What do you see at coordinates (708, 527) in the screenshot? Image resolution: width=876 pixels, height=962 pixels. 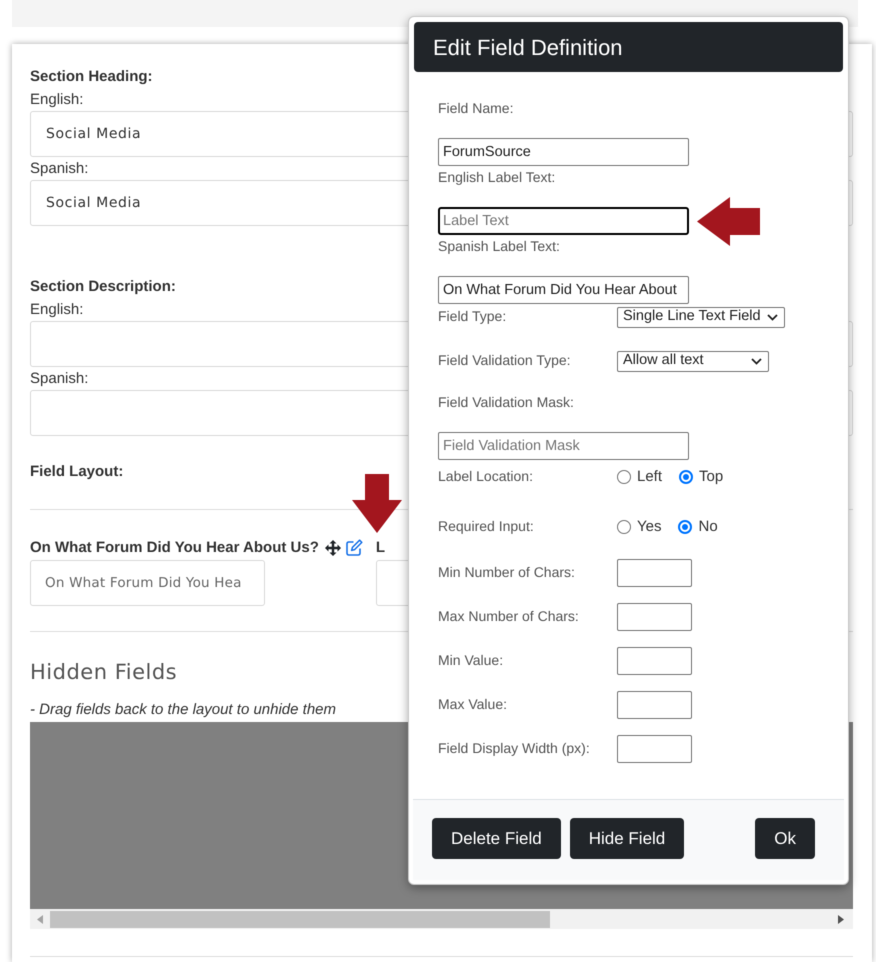 I see `radio-option-label: No` at bounding box center [708, 527].